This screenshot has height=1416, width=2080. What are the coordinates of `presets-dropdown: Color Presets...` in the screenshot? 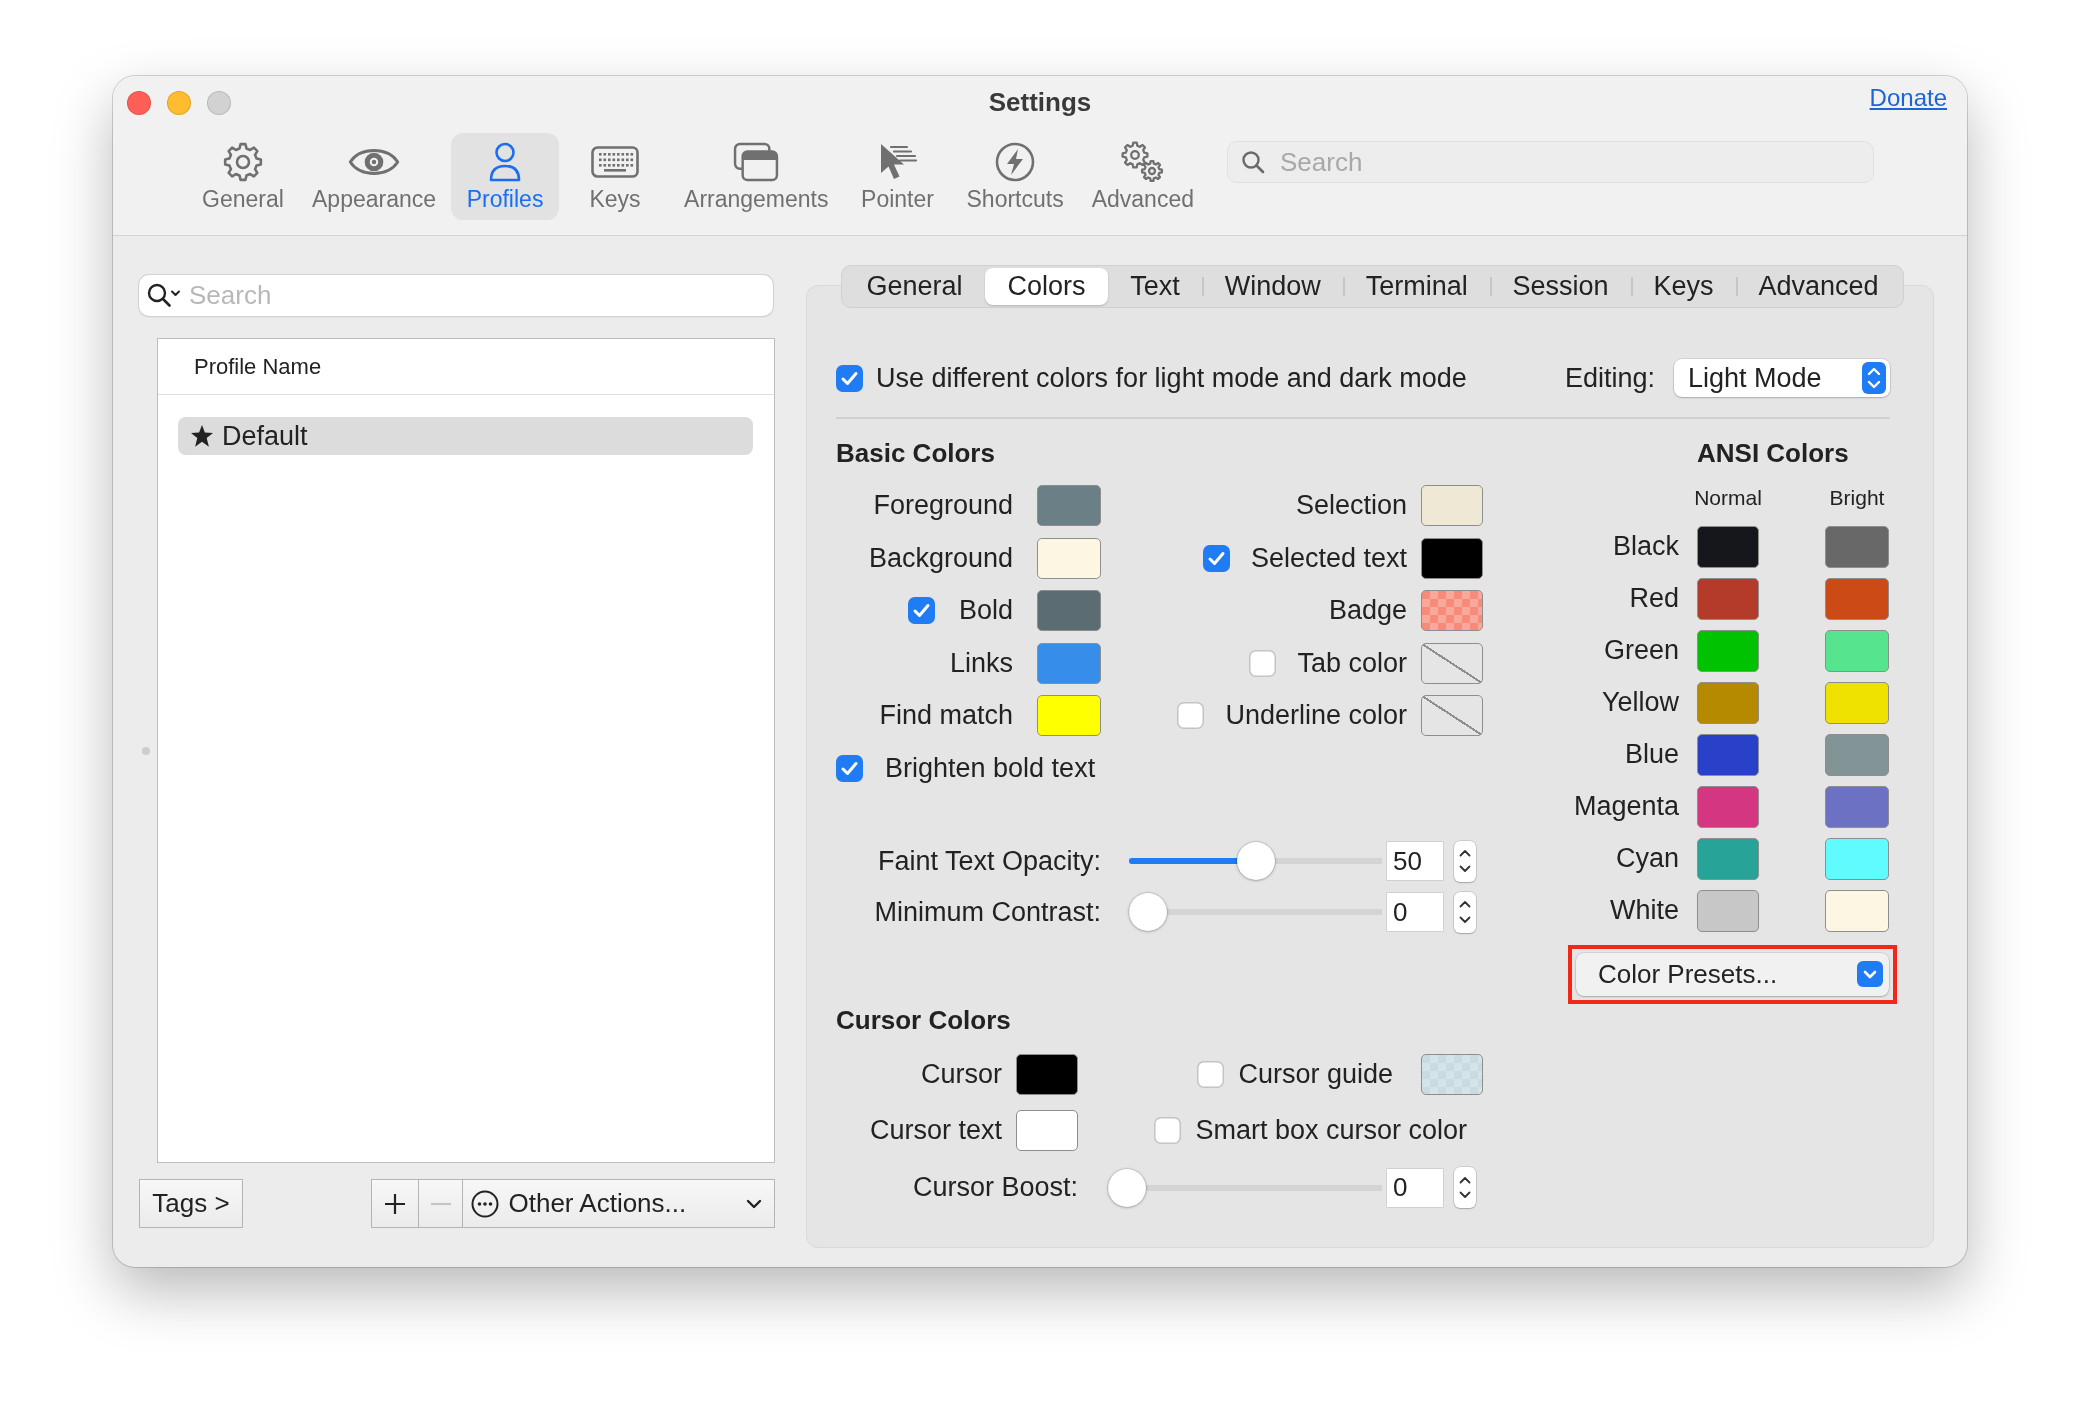 It's located at (1732, 974).